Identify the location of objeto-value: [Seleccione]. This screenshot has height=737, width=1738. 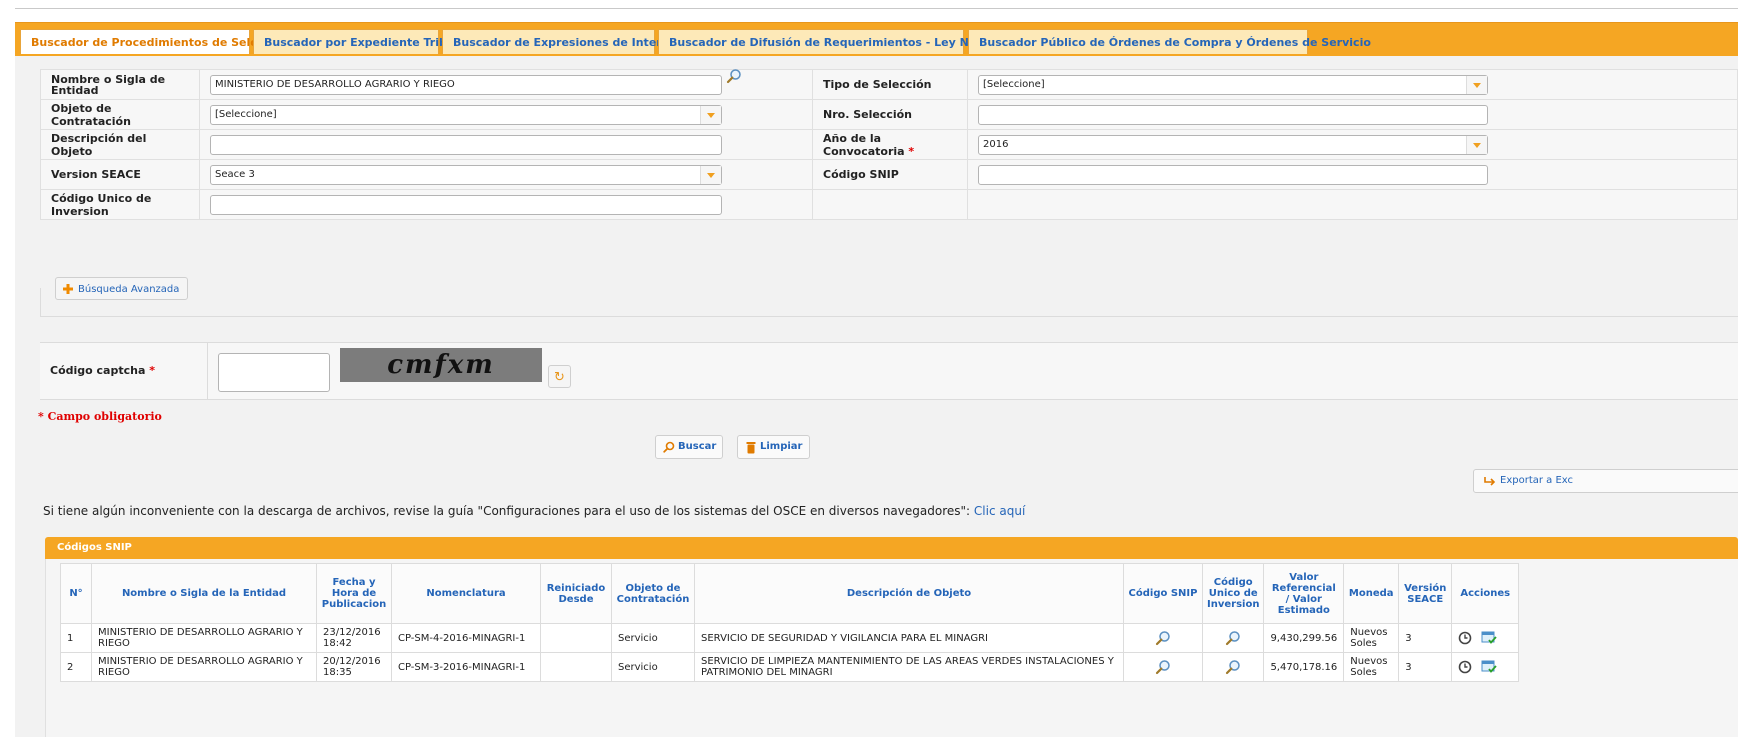
(246, 114).